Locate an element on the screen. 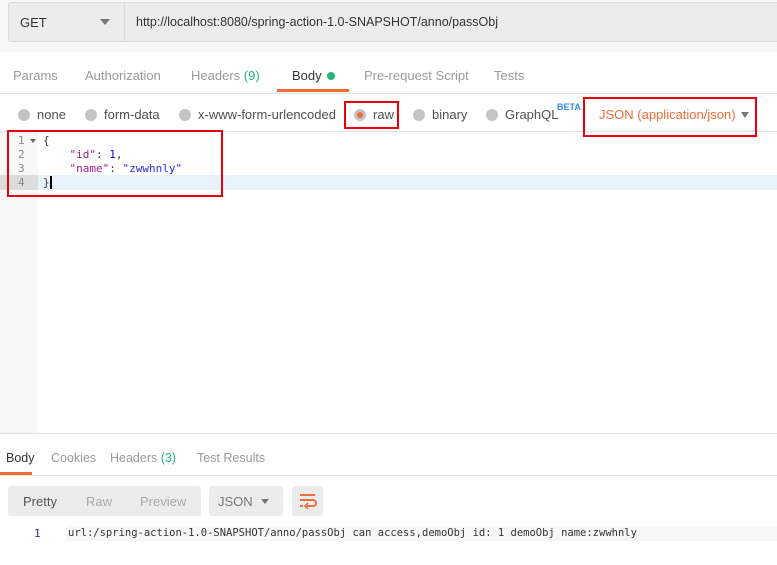  annotation-box-code is located at coordinates (115, 163).